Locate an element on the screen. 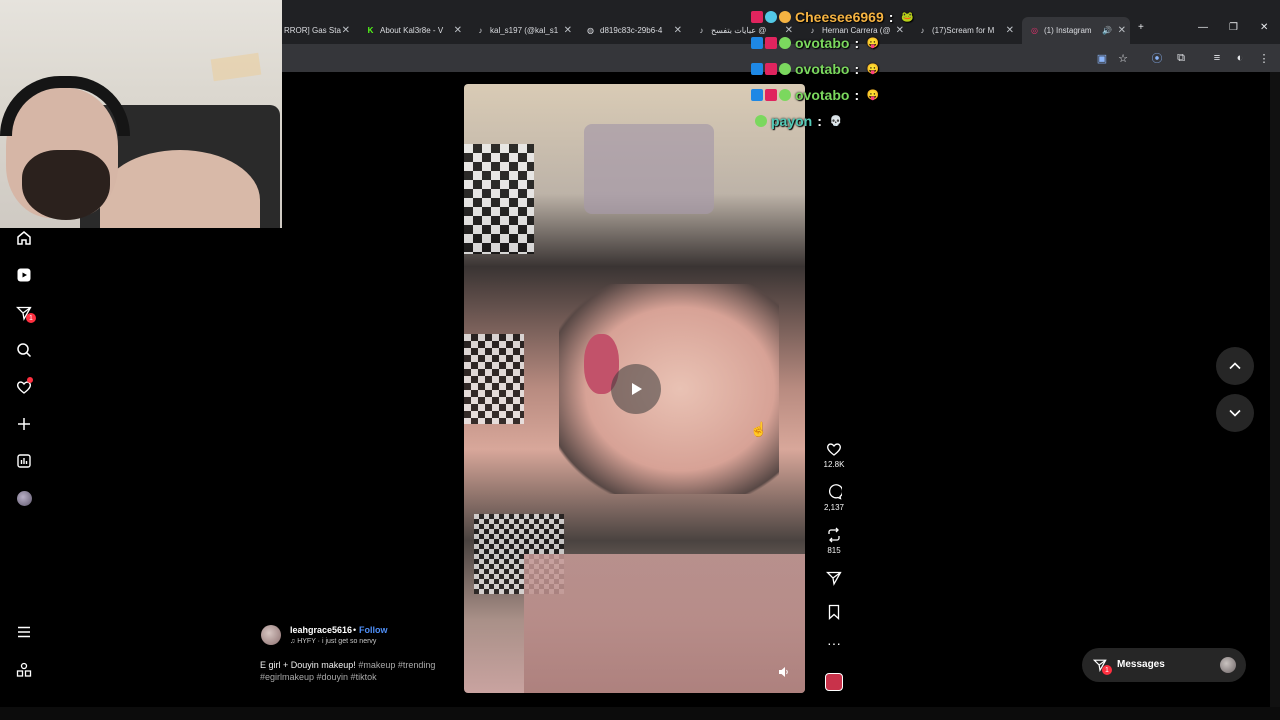 This screenshot has height=720, width=1280. tab-uuid: ◍ d819c83c-29b6-4 ✕ is located at coordinates (634, 30).